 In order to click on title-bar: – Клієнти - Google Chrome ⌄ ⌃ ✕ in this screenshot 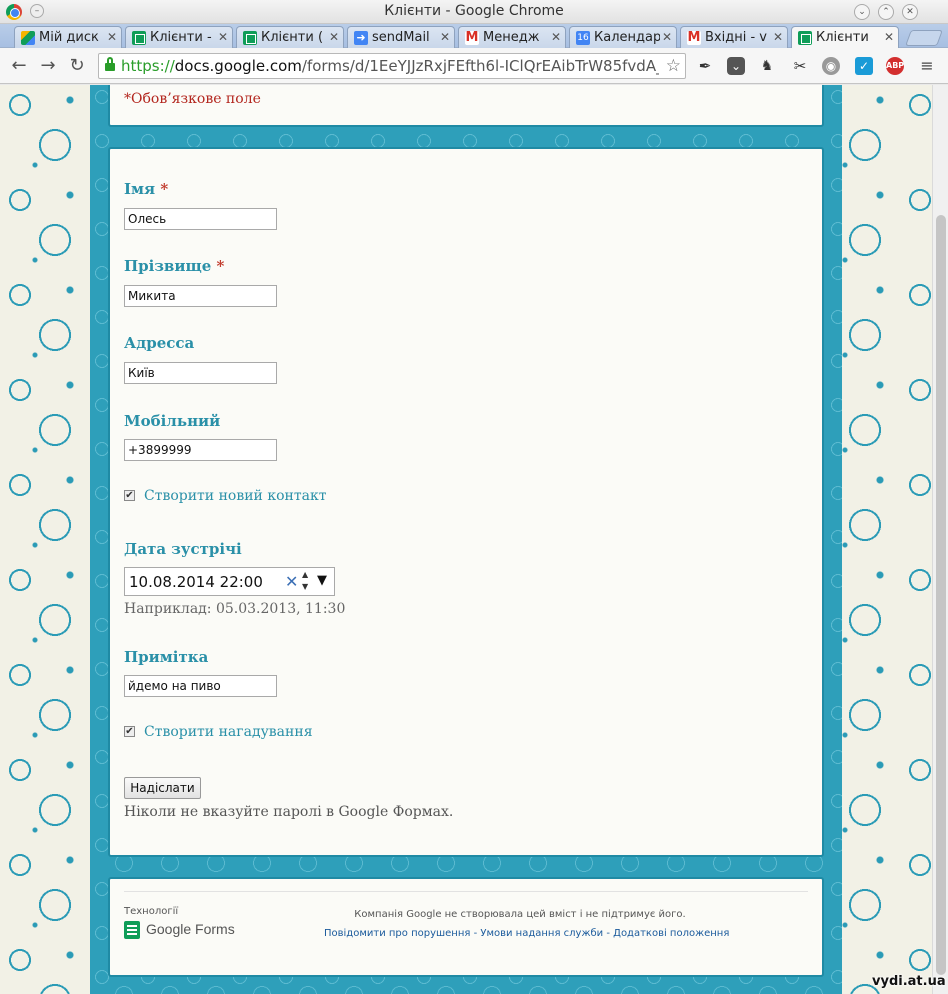, I will do `click(474, 12)`.